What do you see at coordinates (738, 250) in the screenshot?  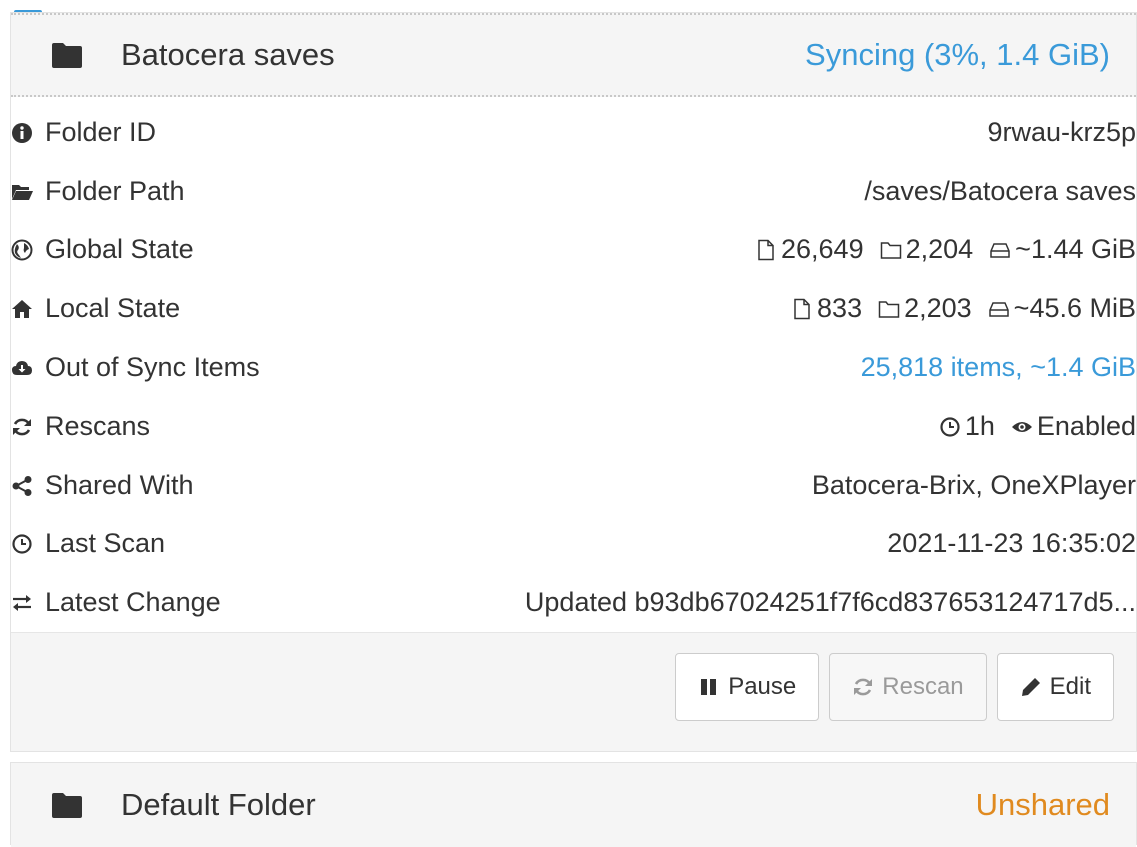 I see `row-value: 26,649 2,204 ~1.44 GiB` at bounding box center [738, 250].